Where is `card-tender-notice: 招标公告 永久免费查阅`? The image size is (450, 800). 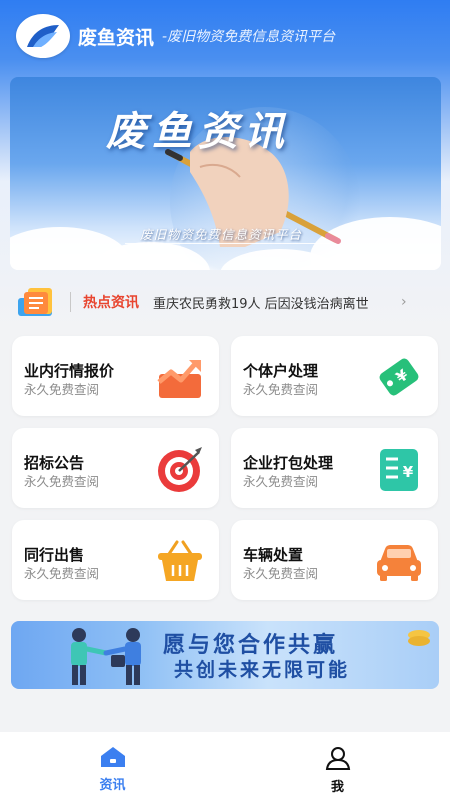
card-tender-notice: 招标公告 永久免费查阅 is located at coordinates (115, 468).